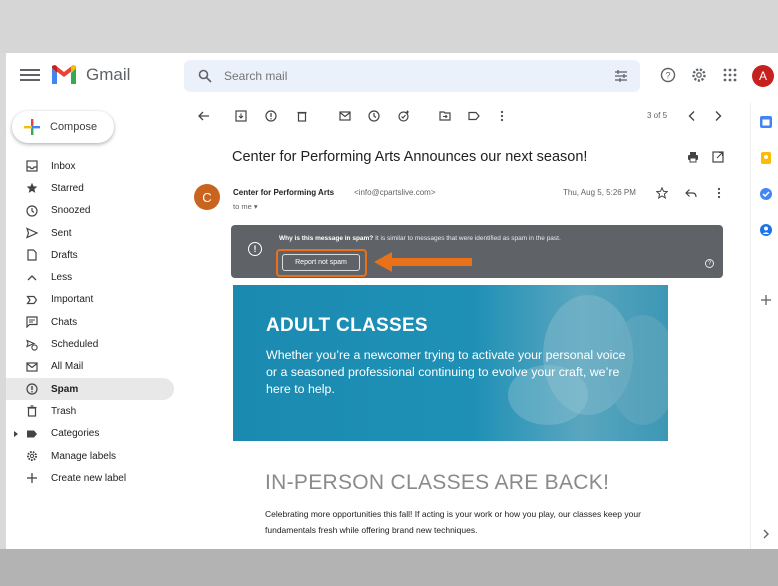 The height and width of the screenshot is (586, 778). Describe the element at coordinates (64, 74) in the screenshot. I see `gmail-m-icon` at that location.